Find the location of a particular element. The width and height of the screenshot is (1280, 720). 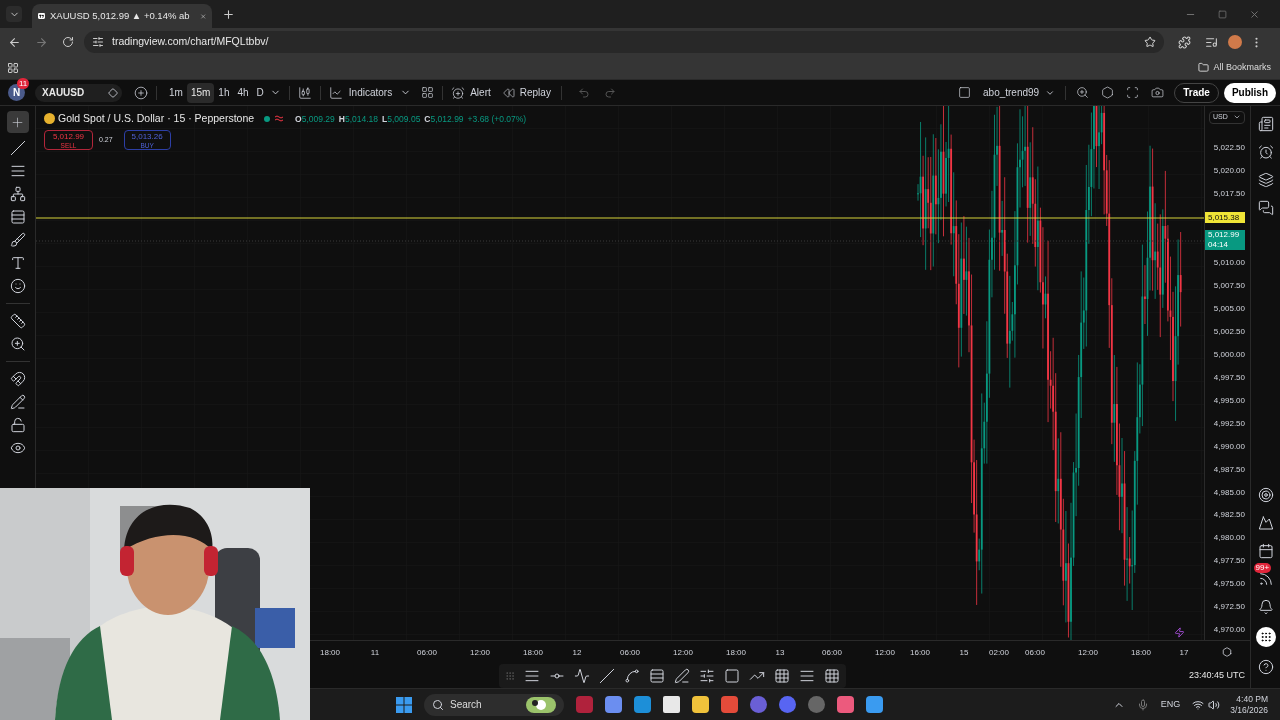

price-label: 4,972.50 is located at coordinates (1229, 607).